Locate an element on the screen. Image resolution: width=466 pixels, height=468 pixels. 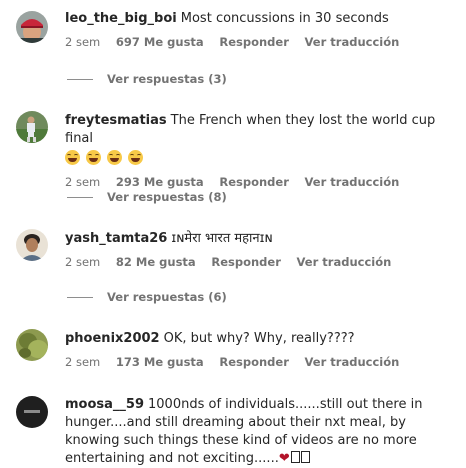
avatar-person-photo-icon is located at coordinates (32, 245).